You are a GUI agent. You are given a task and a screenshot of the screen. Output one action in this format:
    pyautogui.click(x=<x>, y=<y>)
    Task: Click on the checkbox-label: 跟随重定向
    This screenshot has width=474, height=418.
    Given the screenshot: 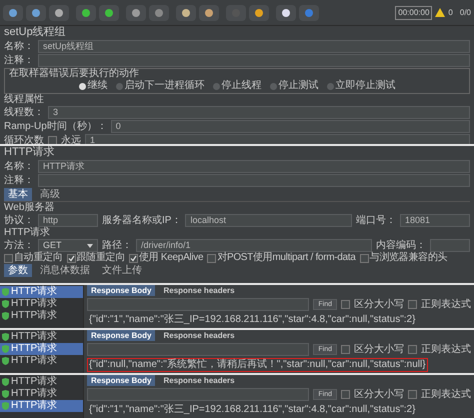 What is the action you would take?
    pyautogui.click(x=101, y=258)
    